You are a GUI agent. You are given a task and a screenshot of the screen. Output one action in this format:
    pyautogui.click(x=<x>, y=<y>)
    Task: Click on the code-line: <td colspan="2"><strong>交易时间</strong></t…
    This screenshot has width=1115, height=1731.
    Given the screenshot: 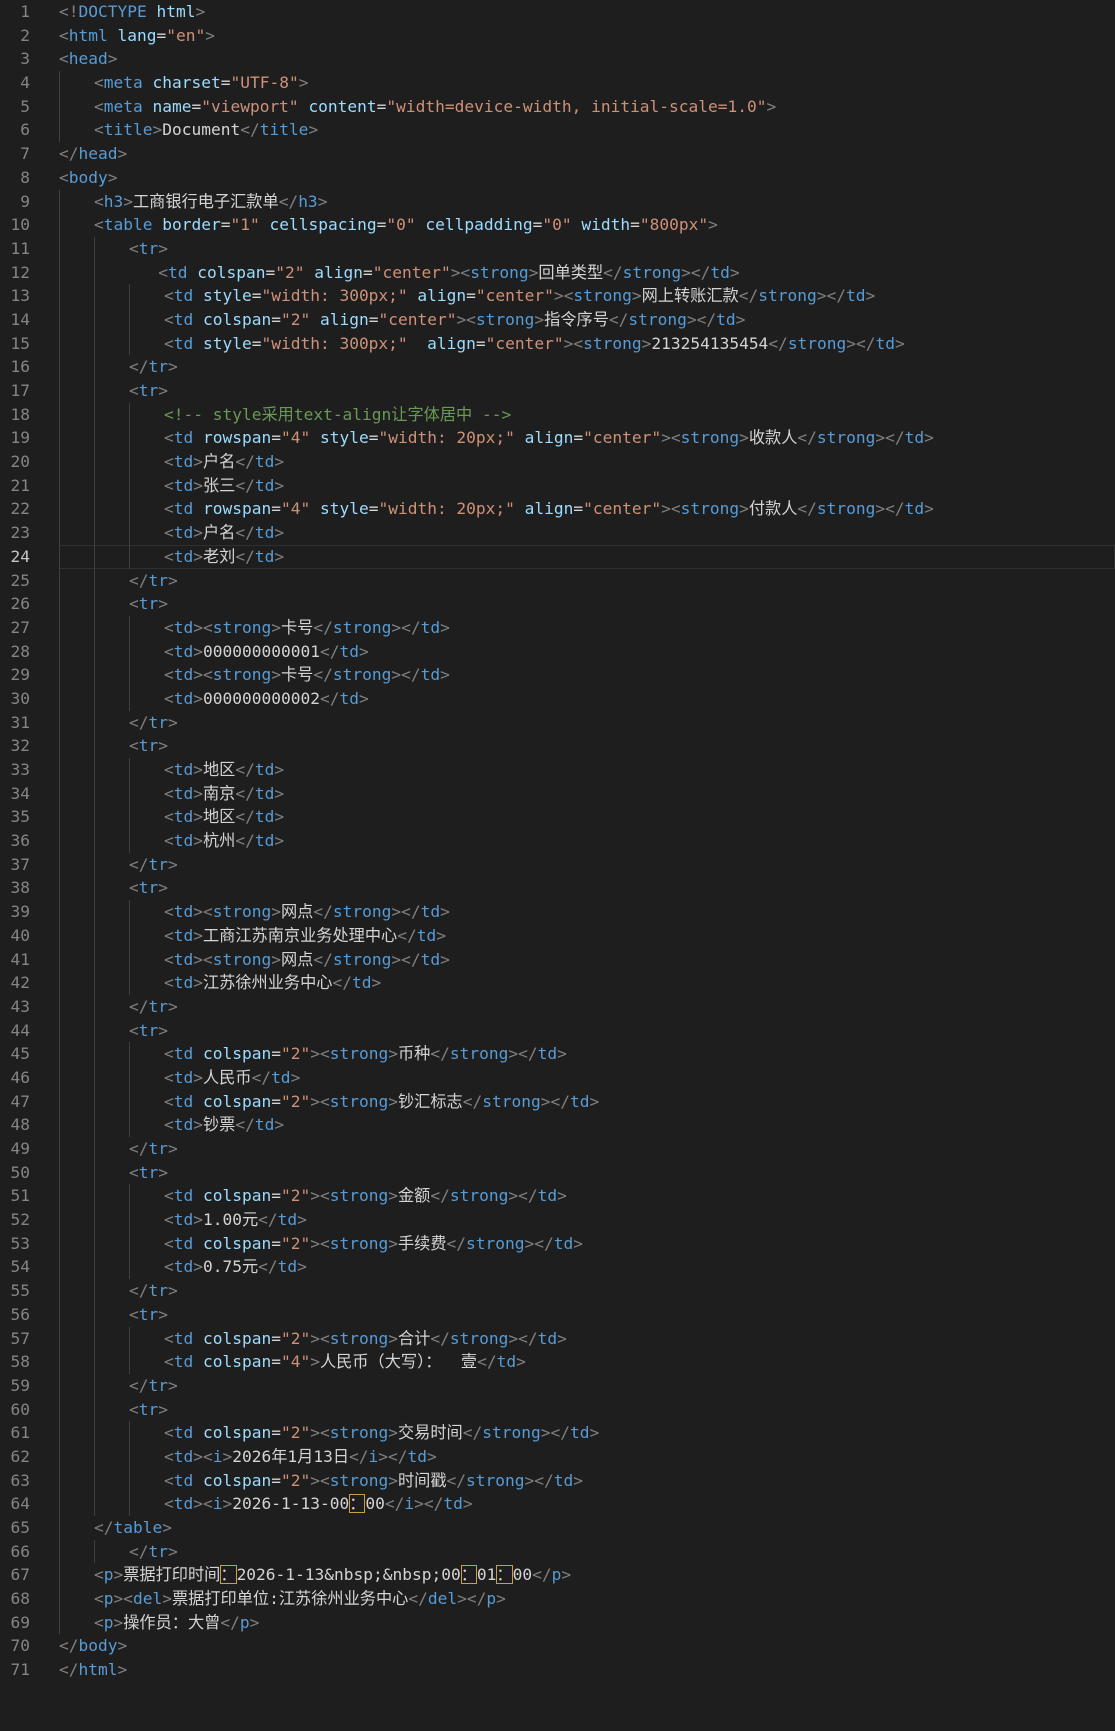 What is the action you would take?
    pyautogui.click(x=587, y=1433)
    